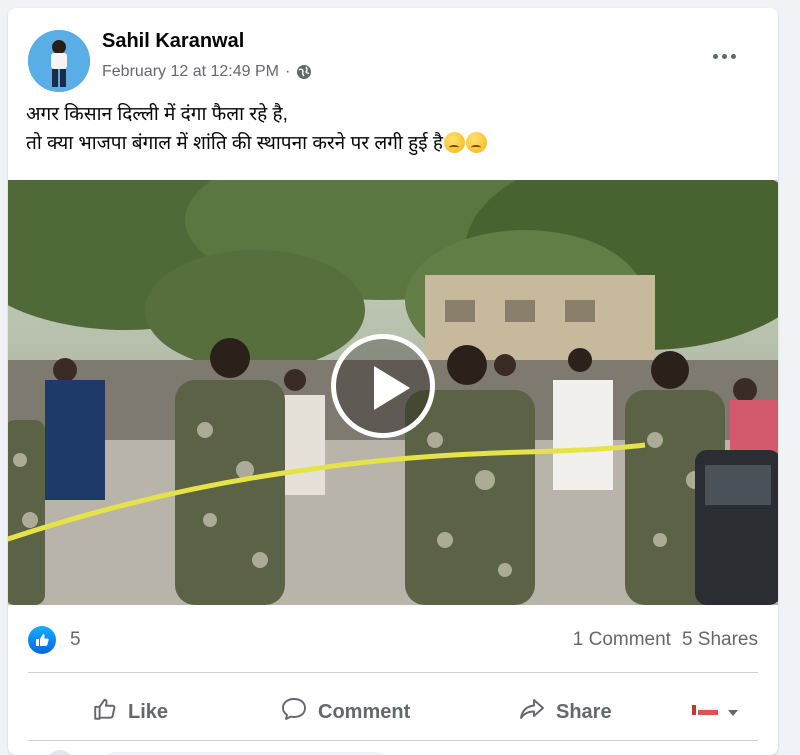 The width and height of the screenshot is (800, 755). I want to click on comment-bubble-icon, so click(294, 712).